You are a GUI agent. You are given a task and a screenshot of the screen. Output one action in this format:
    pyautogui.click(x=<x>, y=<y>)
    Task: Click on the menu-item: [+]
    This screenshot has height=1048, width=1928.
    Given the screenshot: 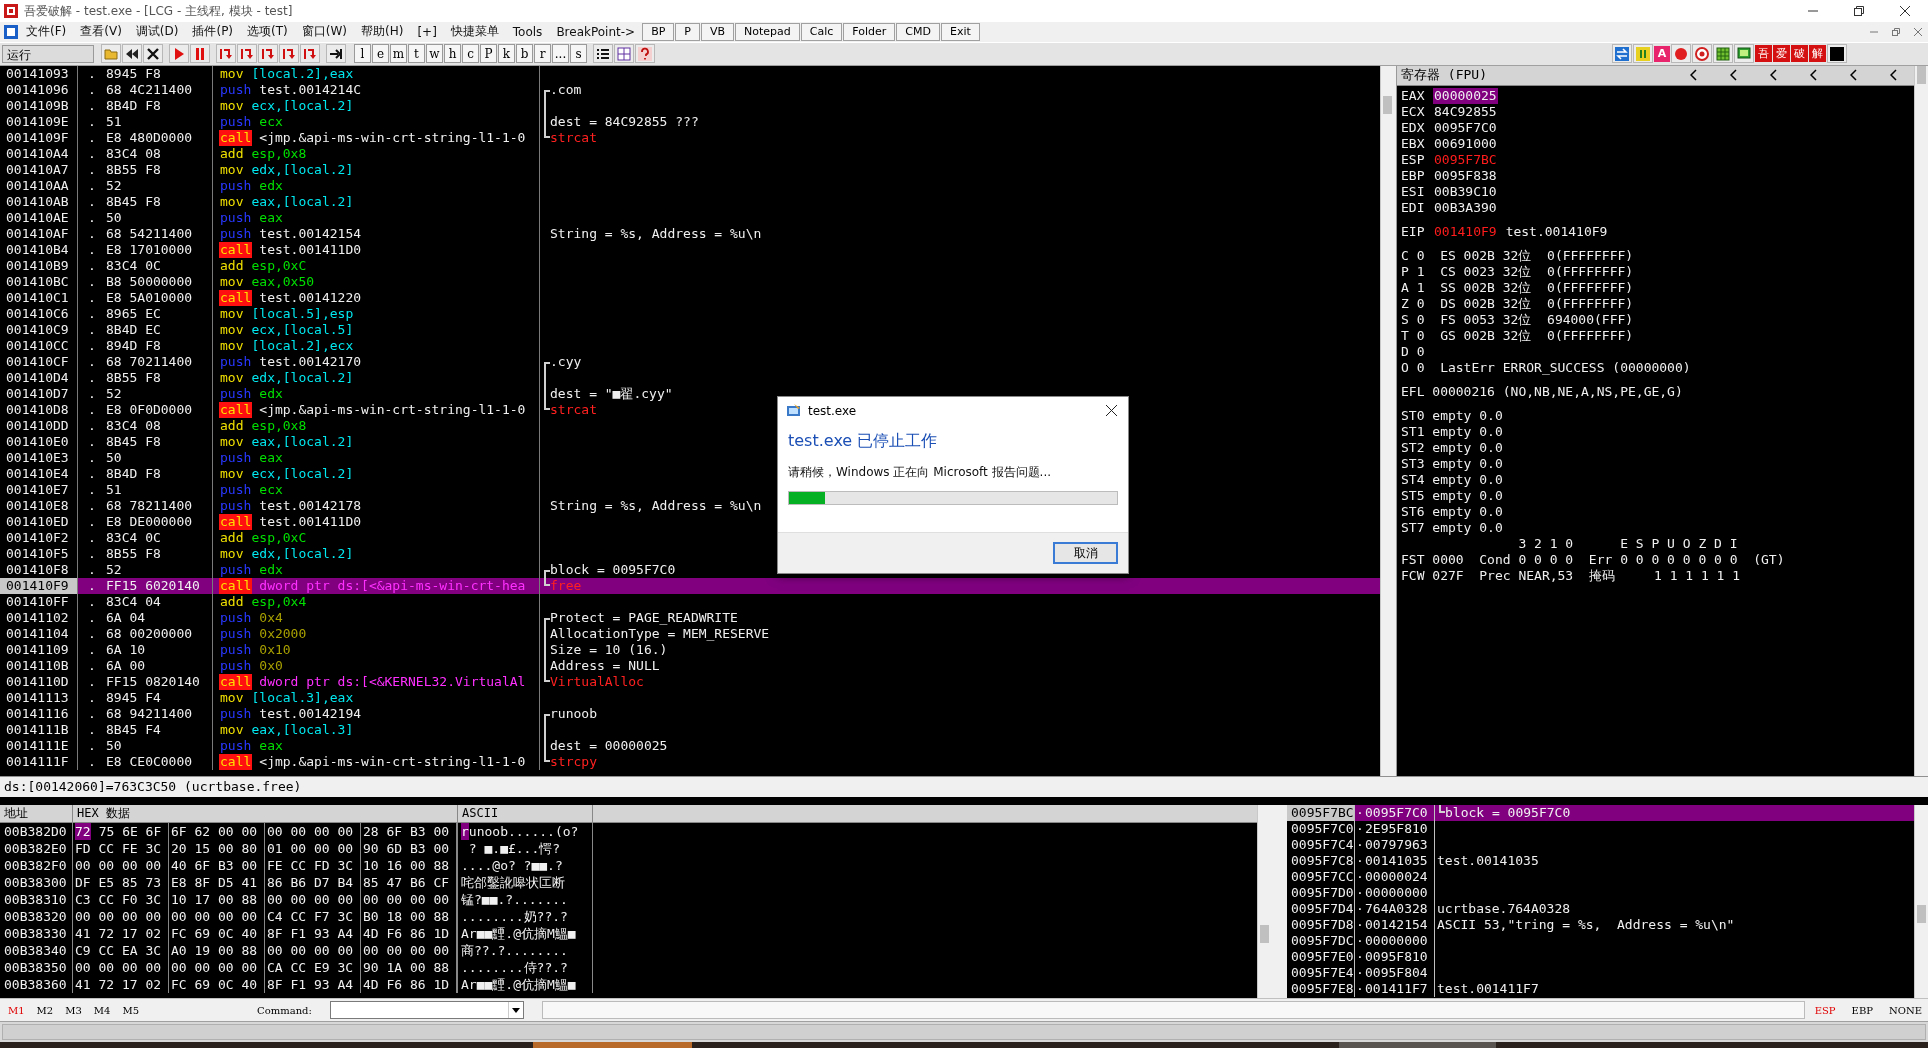 What is the action you would take?
    pyautogui.click(x=427, y=31)
    